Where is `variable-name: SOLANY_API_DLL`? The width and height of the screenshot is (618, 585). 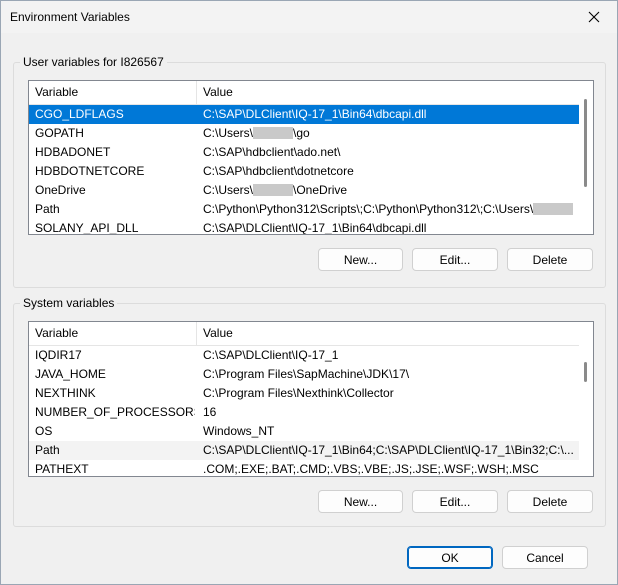 variable-name: SOLANY_API_DLL is located at coordinates (87, 227).